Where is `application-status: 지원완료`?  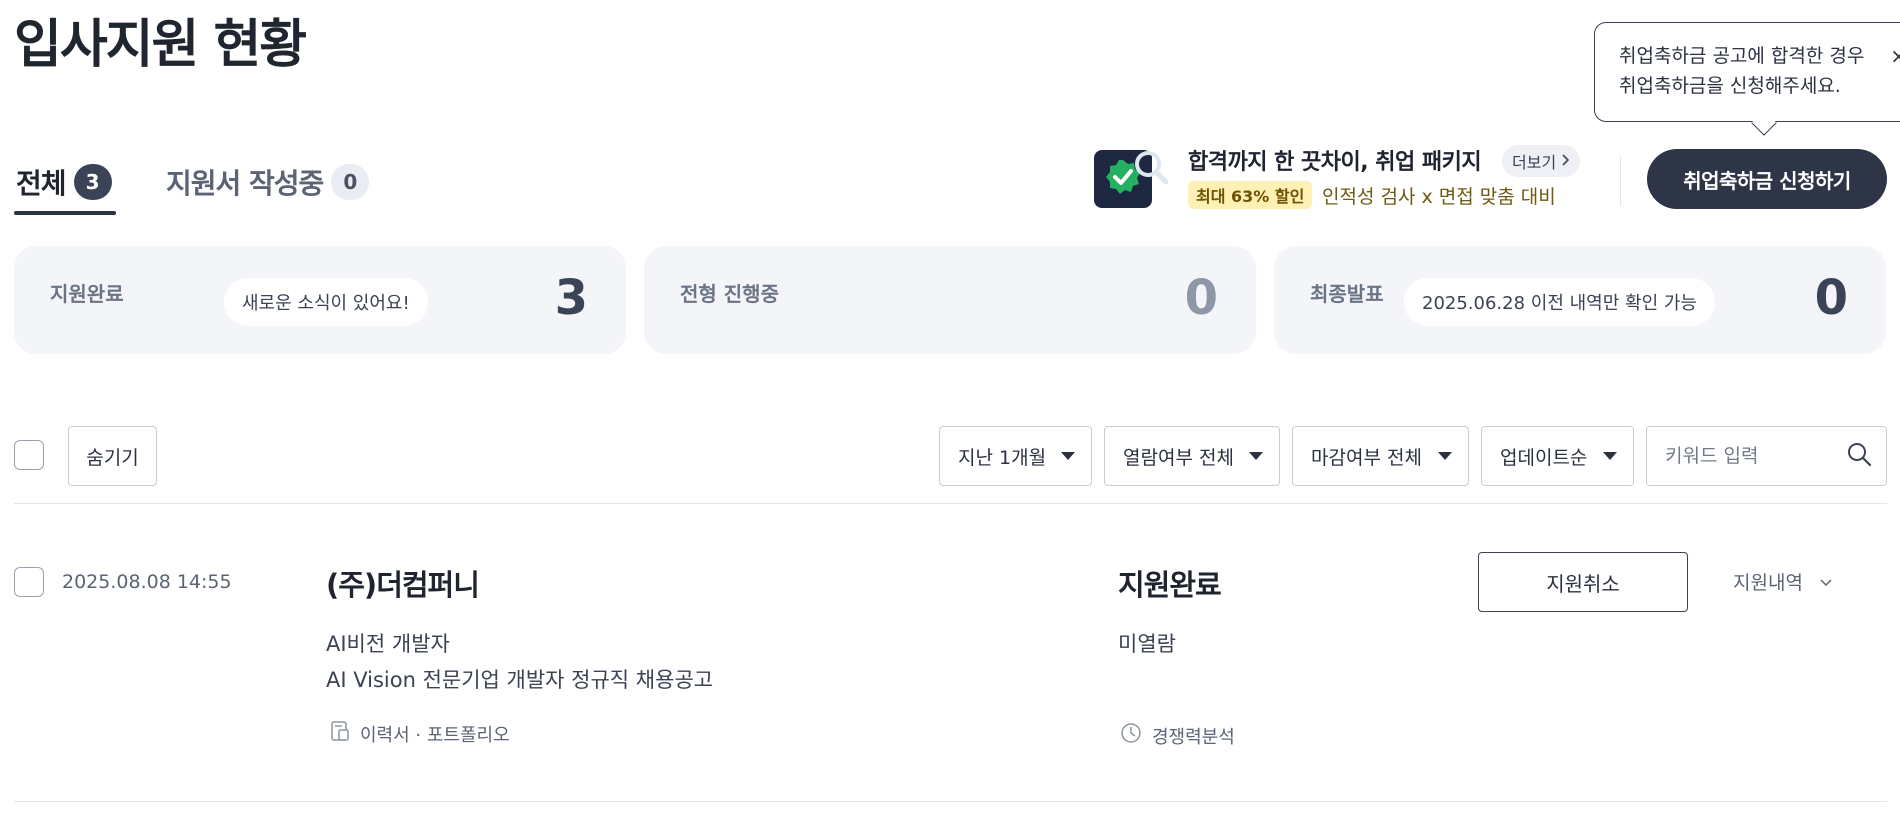
application-status: 지원완료 is located at coordinates (1170, 585).